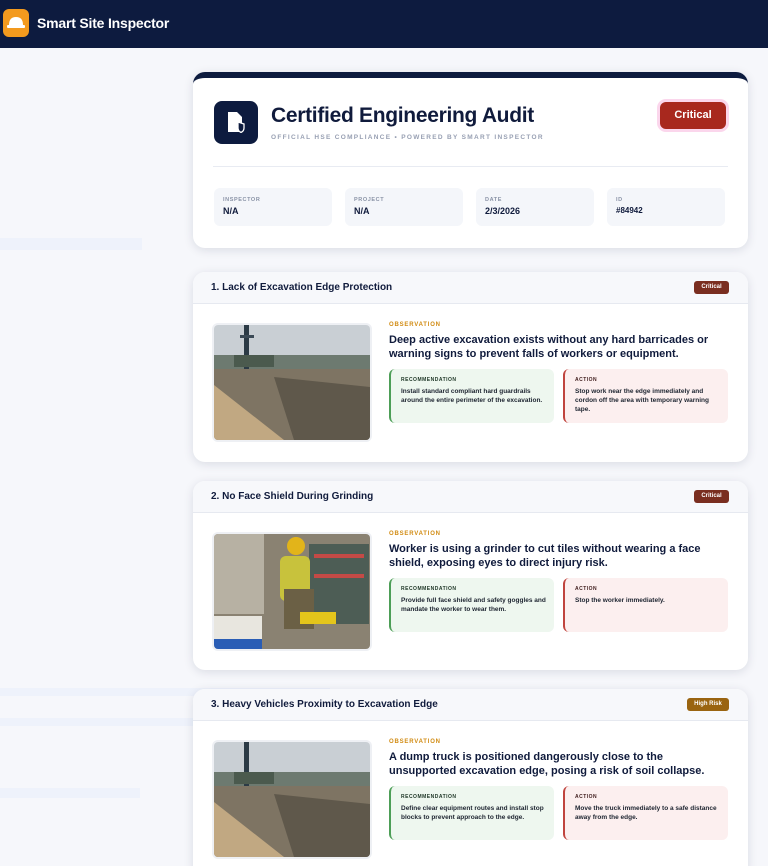  Describe the element at coordinates (302, 287) in the screenshot. I see `issue-title: 1. Lack of Excavation Edge Protection` at that location.